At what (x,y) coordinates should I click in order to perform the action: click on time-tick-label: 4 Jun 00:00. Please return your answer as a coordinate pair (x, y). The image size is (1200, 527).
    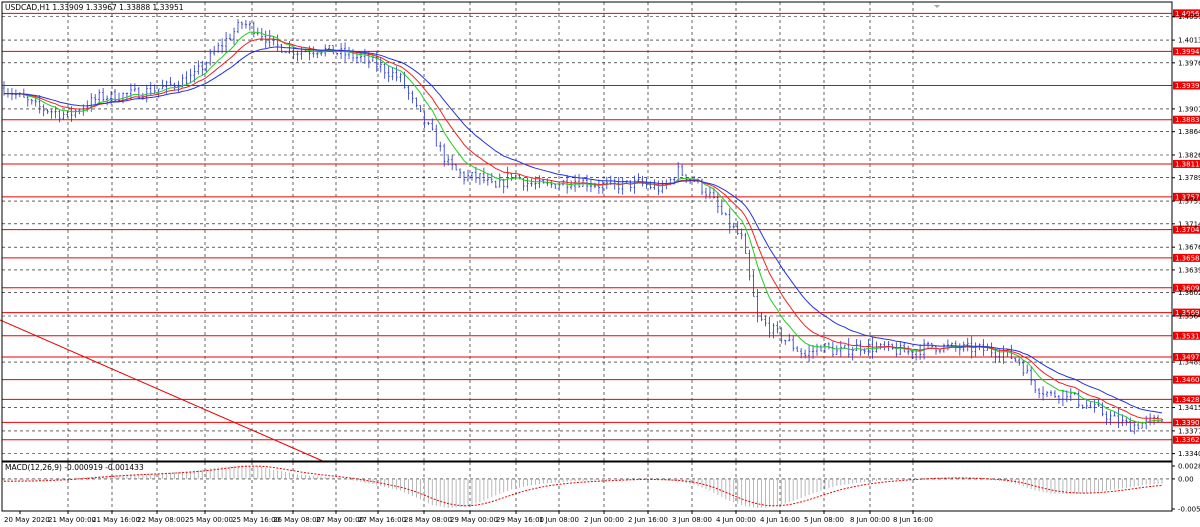
    Looking at the image, I should click on (736, 520).